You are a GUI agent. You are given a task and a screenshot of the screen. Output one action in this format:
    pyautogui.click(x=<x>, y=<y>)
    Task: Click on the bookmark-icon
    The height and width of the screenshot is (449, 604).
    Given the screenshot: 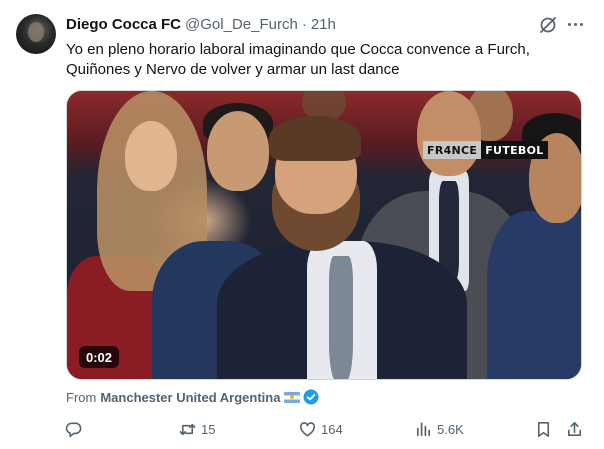 What is the action you would take?
    pyautogui.click(x=543, y=429)
    